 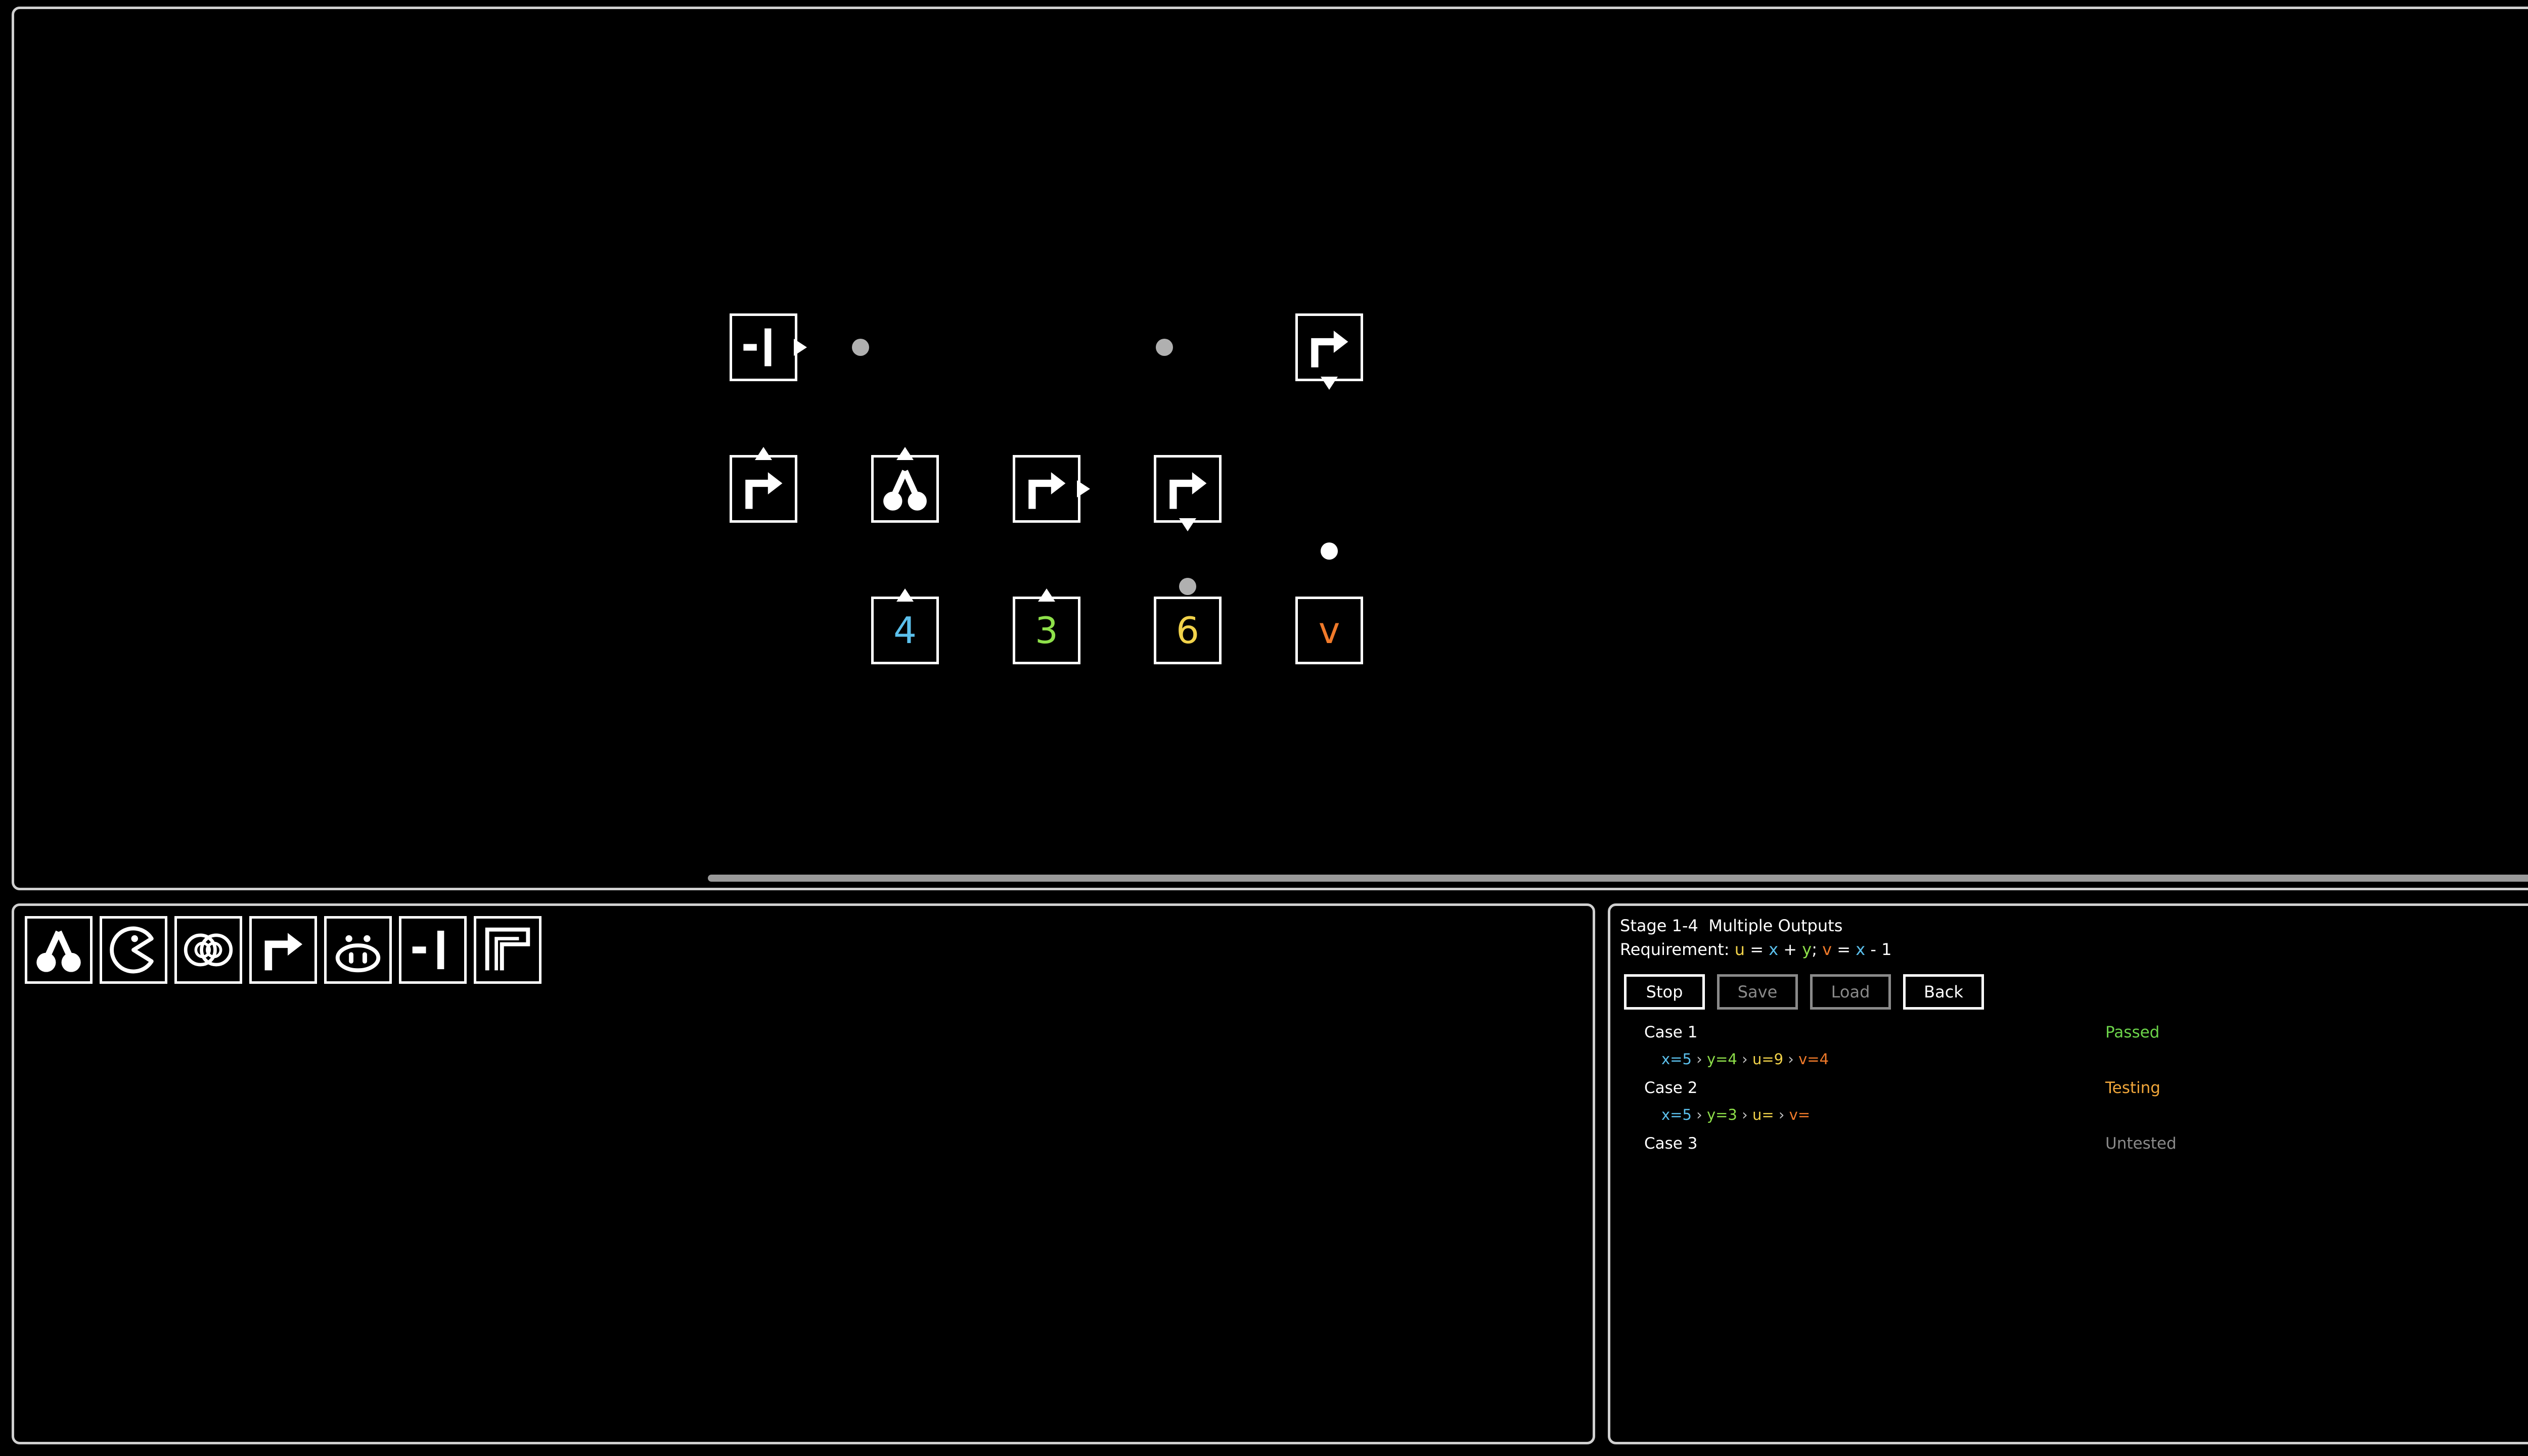 I want to click on req-plus: +, so click(x=1790, y=949).